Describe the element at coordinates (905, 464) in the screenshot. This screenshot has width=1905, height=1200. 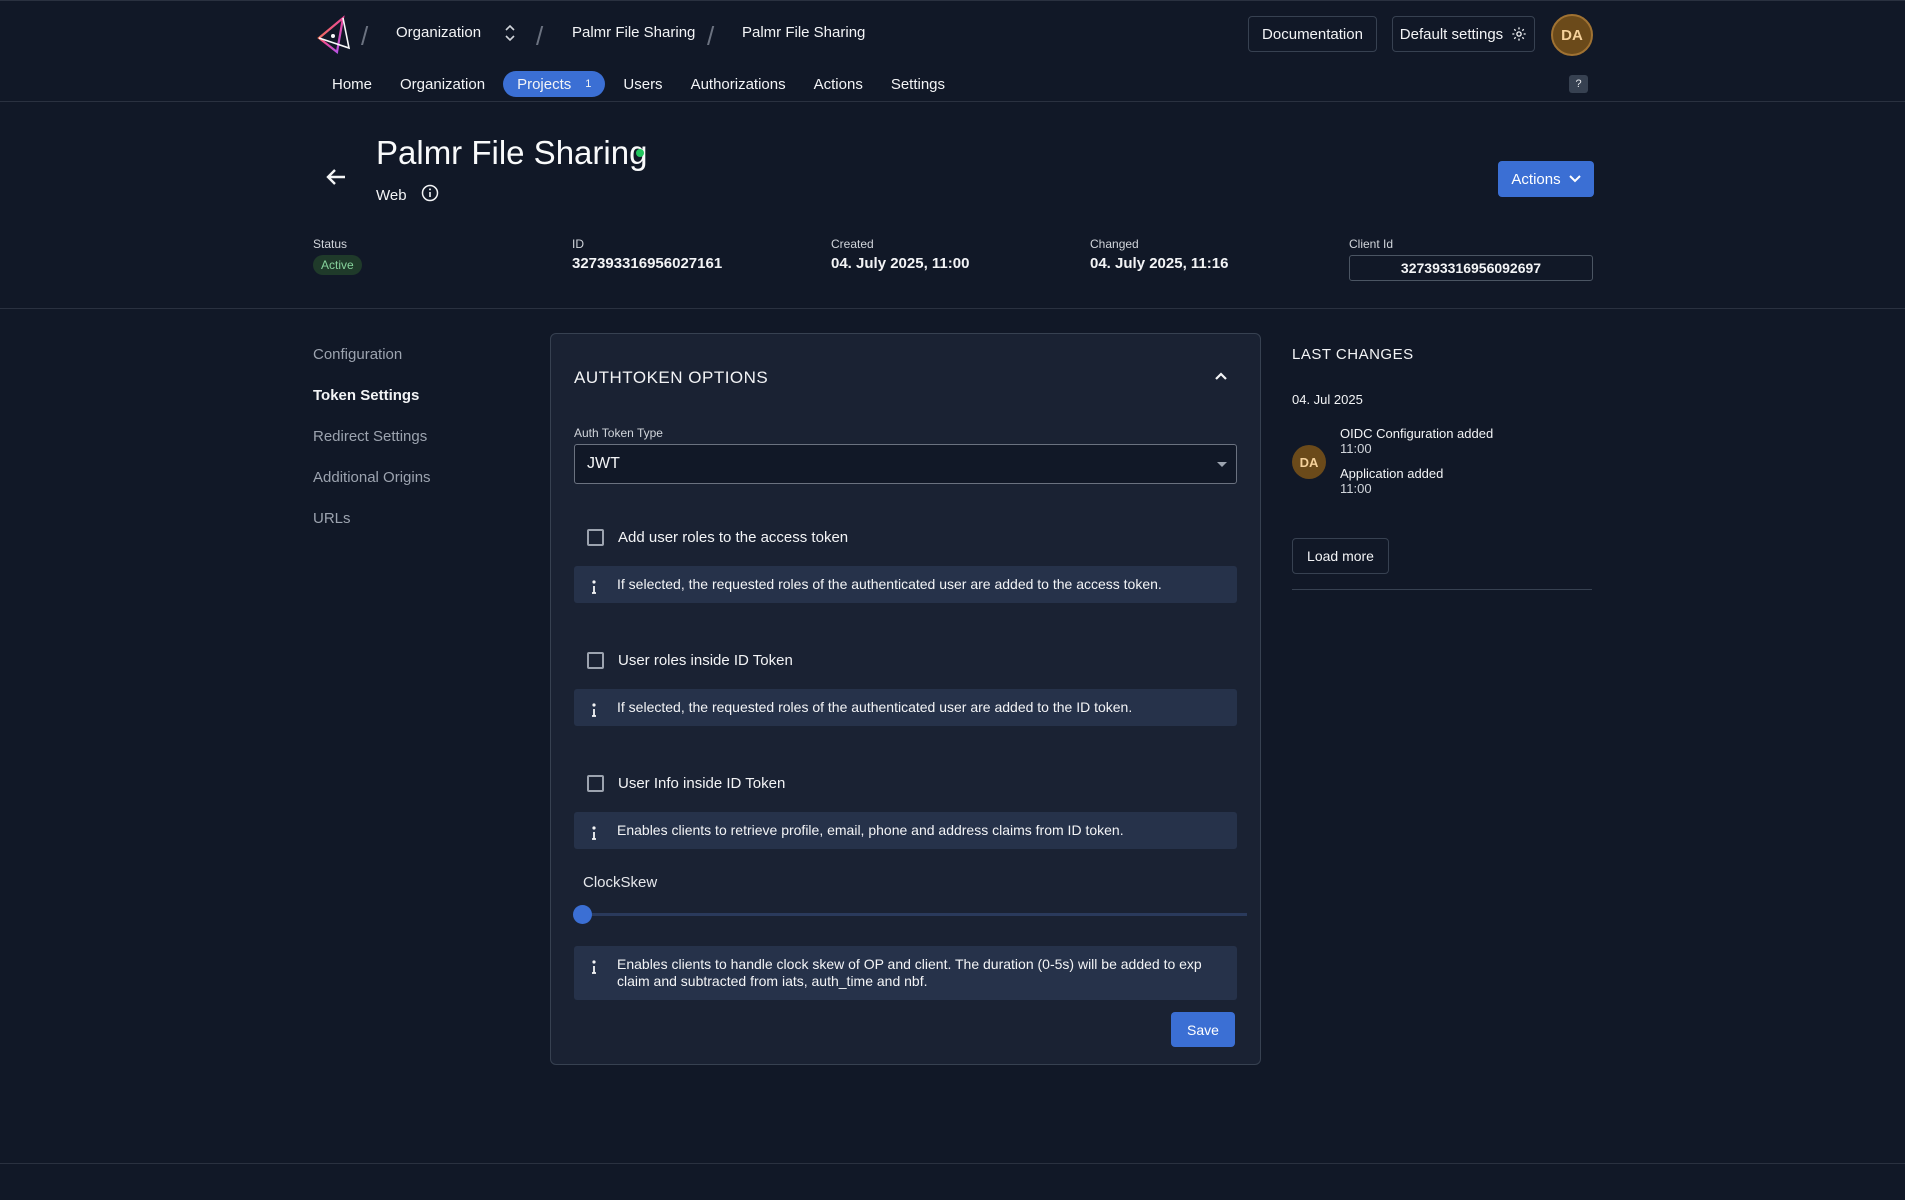
I see `auth-token-type-select: JWT` at that location.